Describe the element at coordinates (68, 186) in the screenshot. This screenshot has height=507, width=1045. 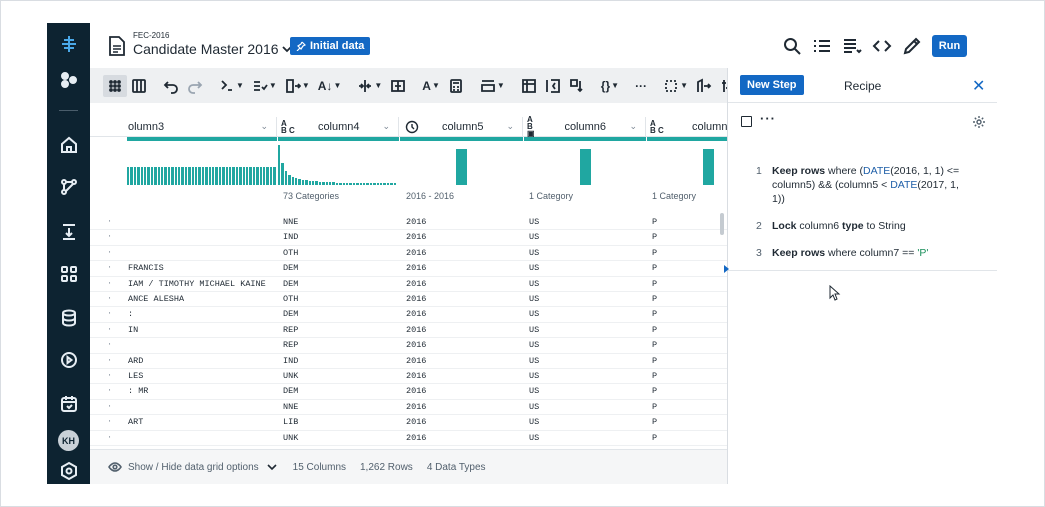
I see `flow-graph-icon` at that location.